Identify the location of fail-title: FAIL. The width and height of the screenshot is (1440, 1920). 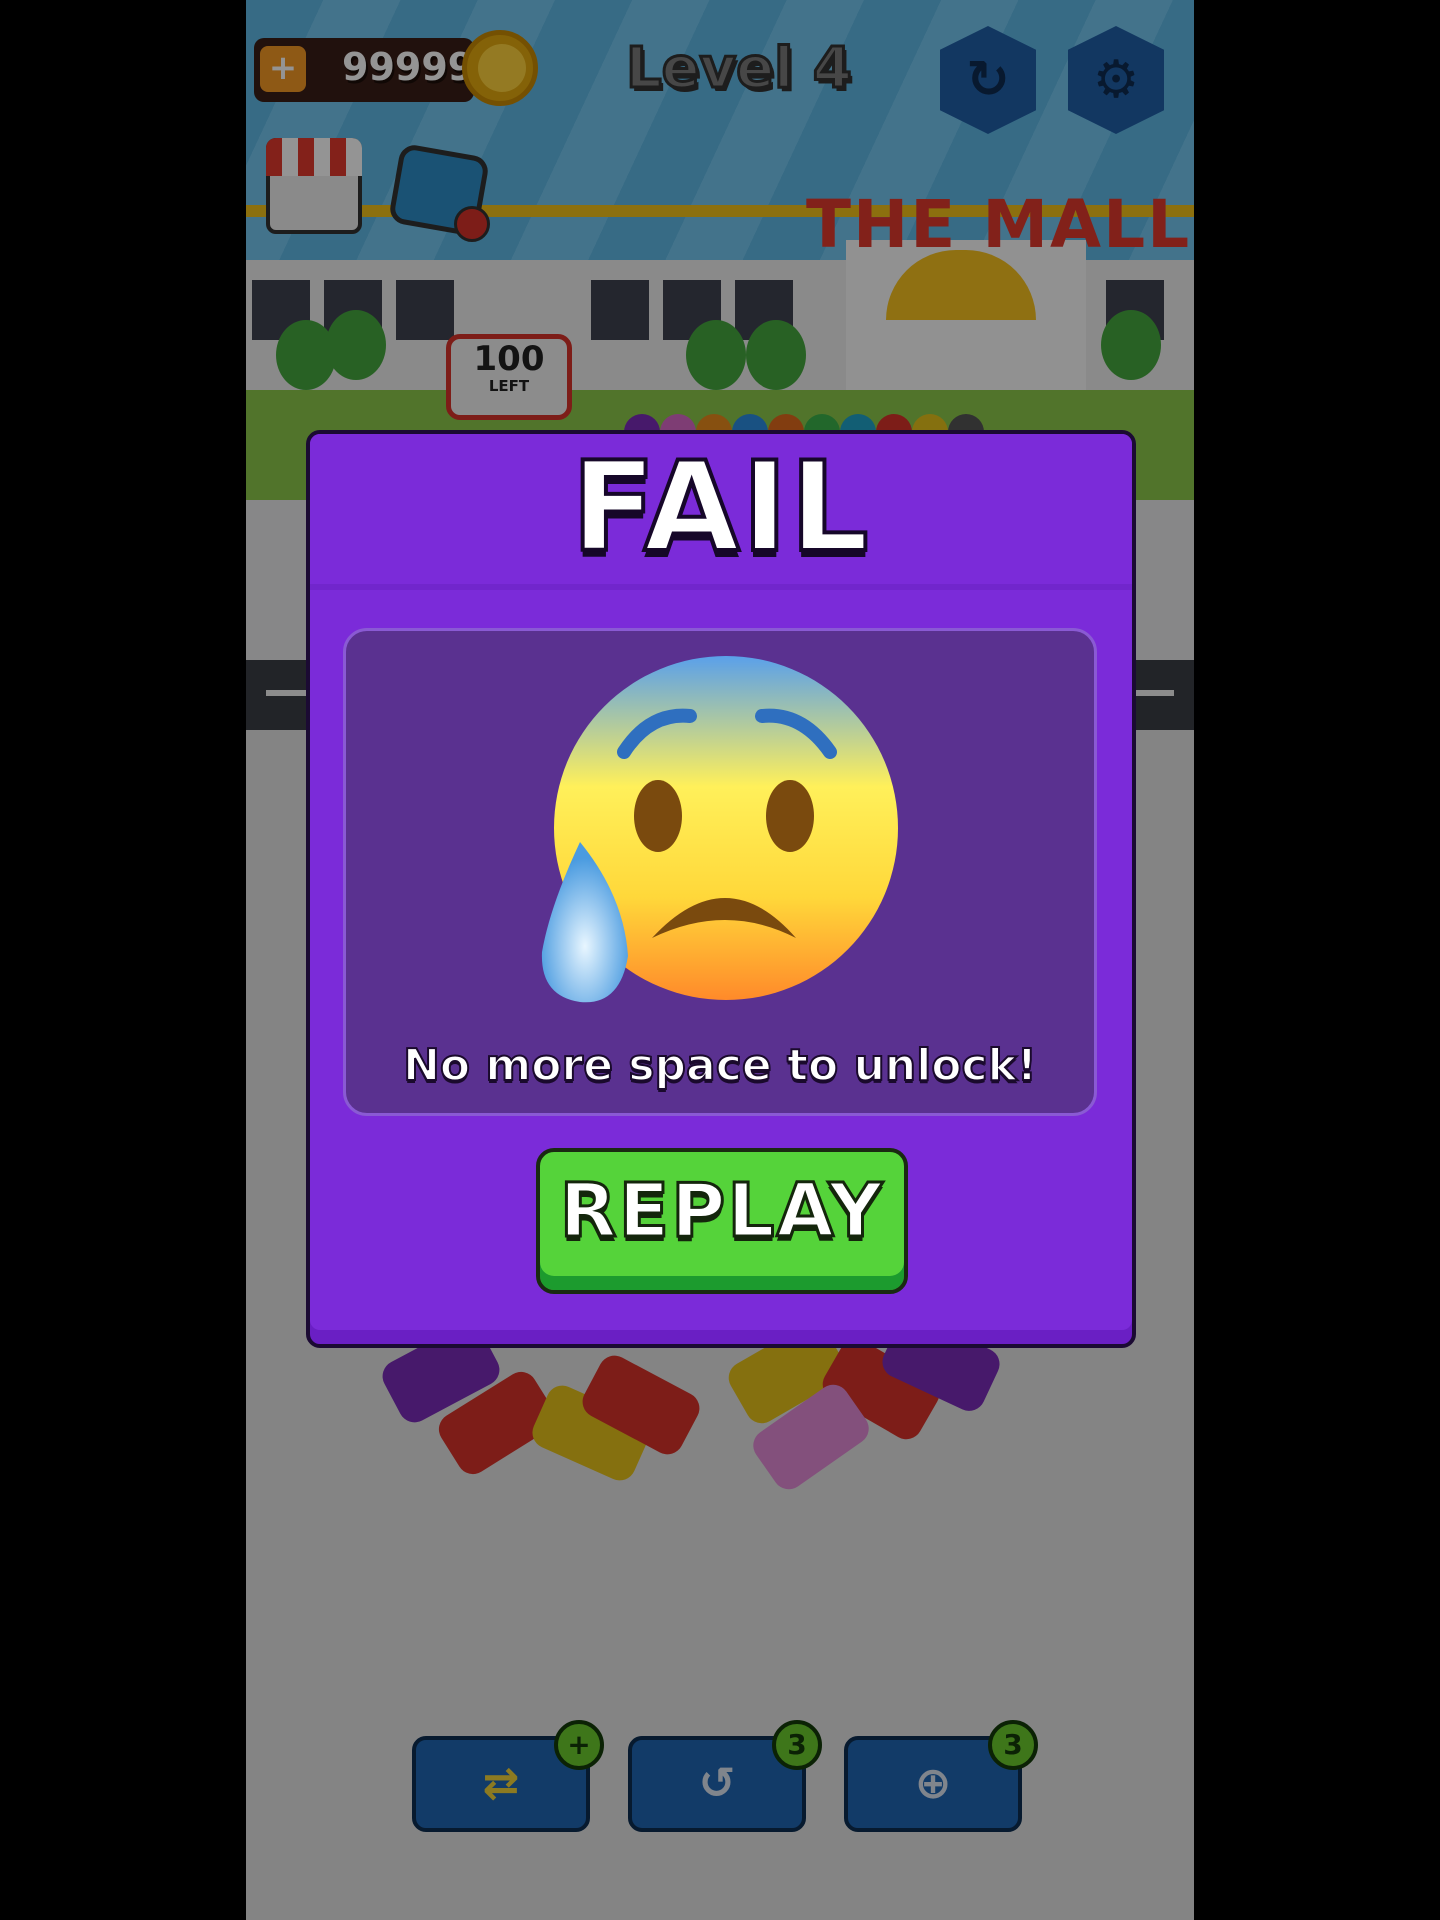
(720, 508).